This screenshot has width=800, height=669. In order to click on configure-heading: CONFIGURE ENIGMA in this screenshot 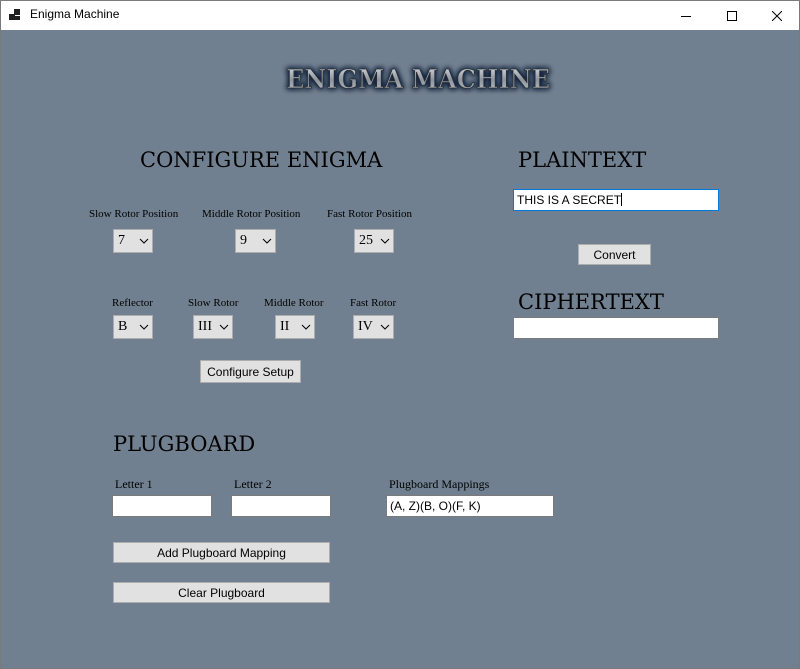, I will do `click(261, 160)`.